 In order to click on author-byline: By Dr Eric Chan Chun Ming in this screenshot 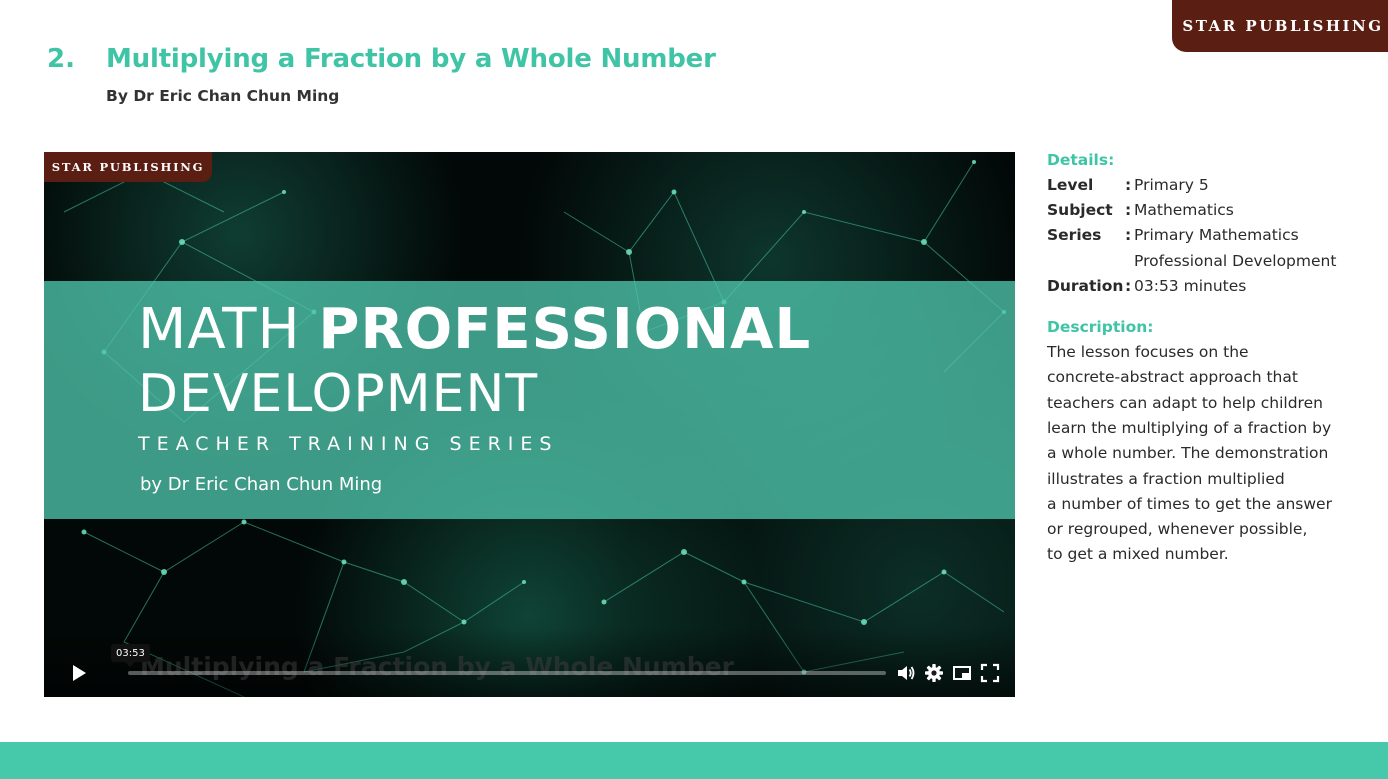, I will do `click(223, 96)`.